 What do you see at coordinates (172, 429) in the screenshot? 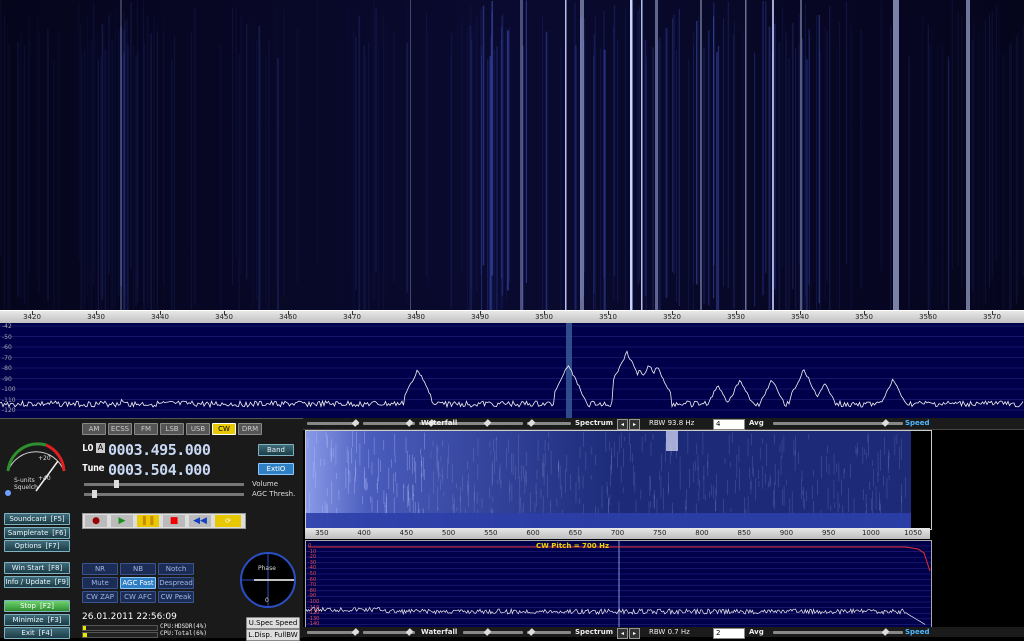
I see `mode-button-lsb: LSB` at bounding box center [172, 429].